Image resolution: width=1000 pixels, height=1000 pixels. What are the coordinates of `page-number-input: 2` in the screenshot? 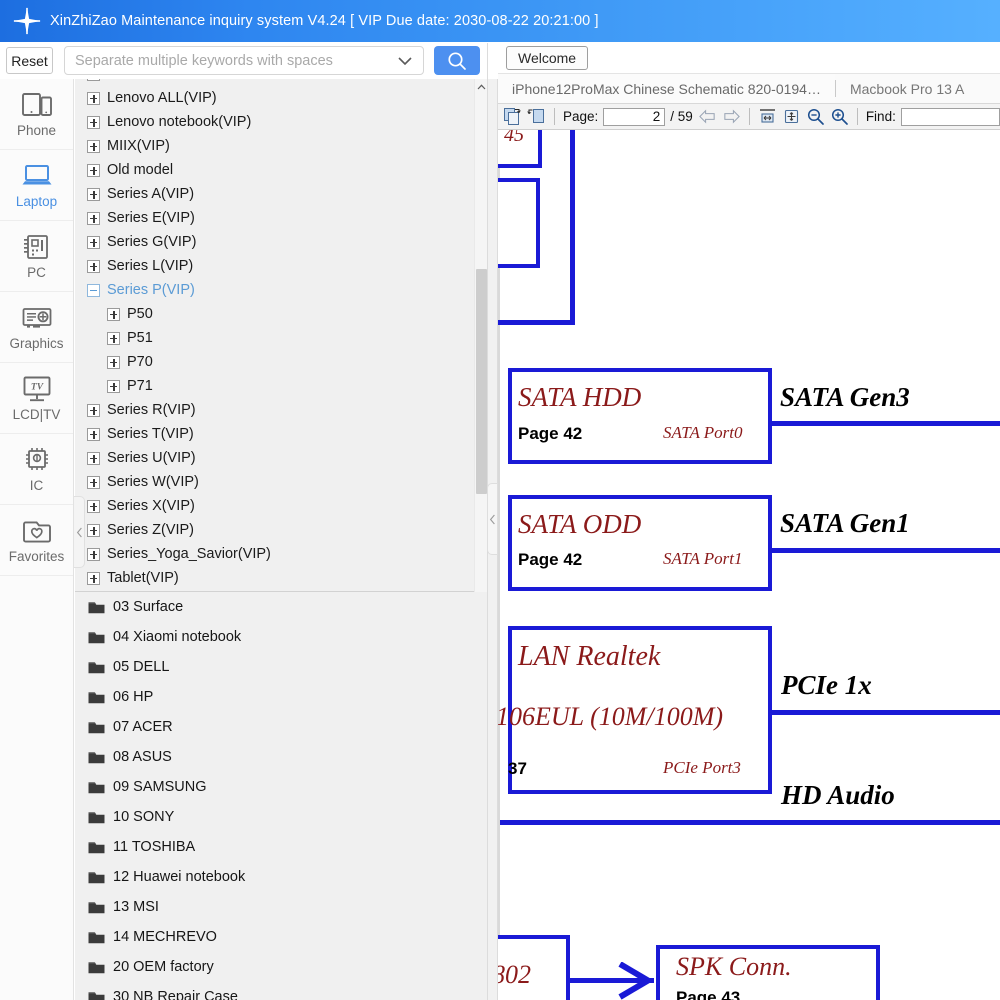 It's located at (634, 116).